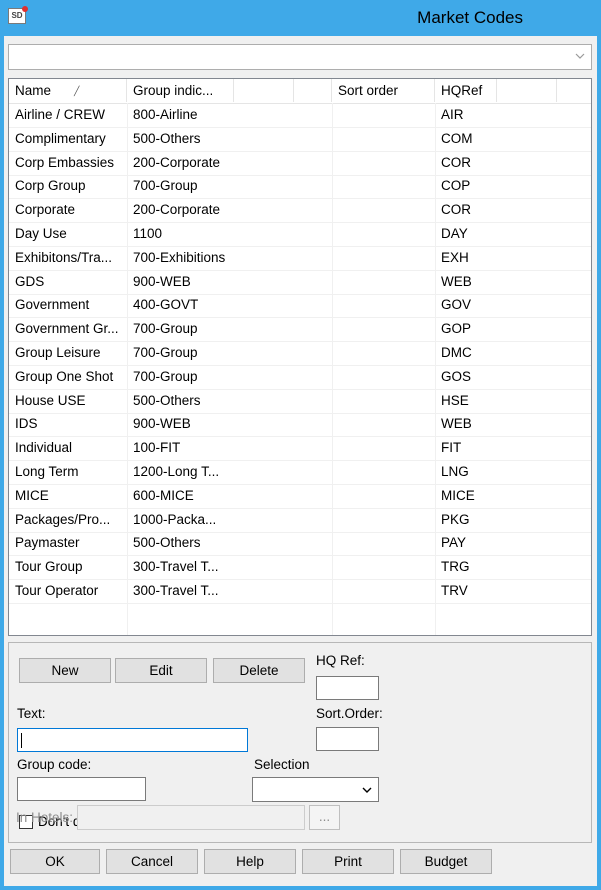 Image resolution: width=601 pixels, height=890 pixels. Describe the element at coordinates (162, 424) in the screenshot. I see `cell-group: 900-WEB` at that location.